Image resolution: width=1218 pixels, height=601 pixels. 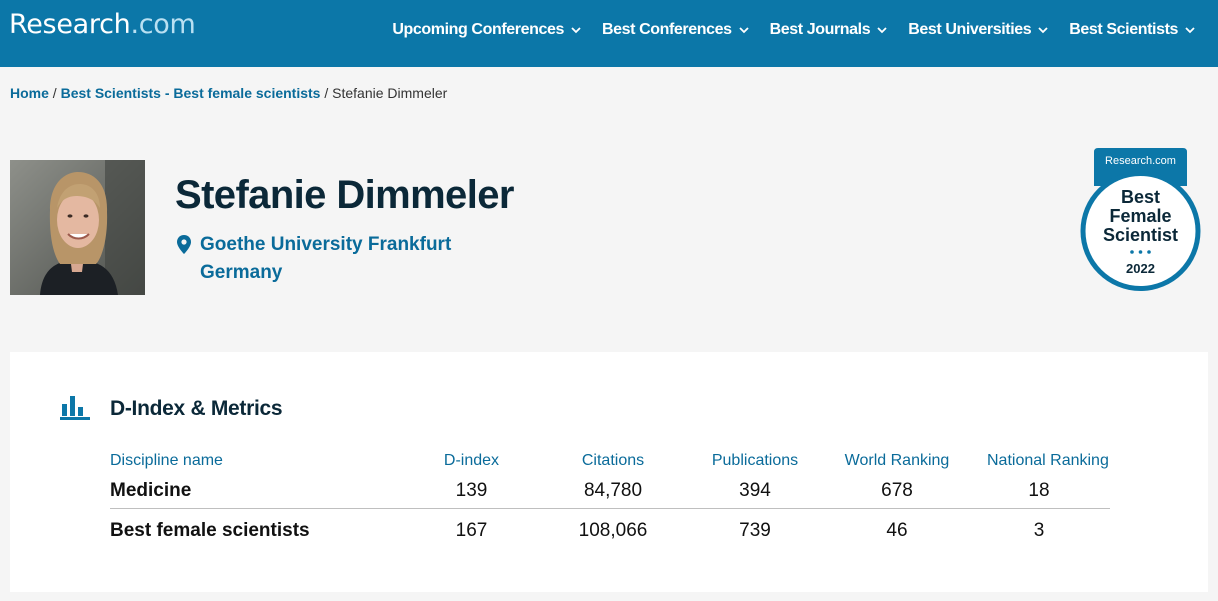 I want to click on column-header: National Ranking, so click(x=1048, y=460).